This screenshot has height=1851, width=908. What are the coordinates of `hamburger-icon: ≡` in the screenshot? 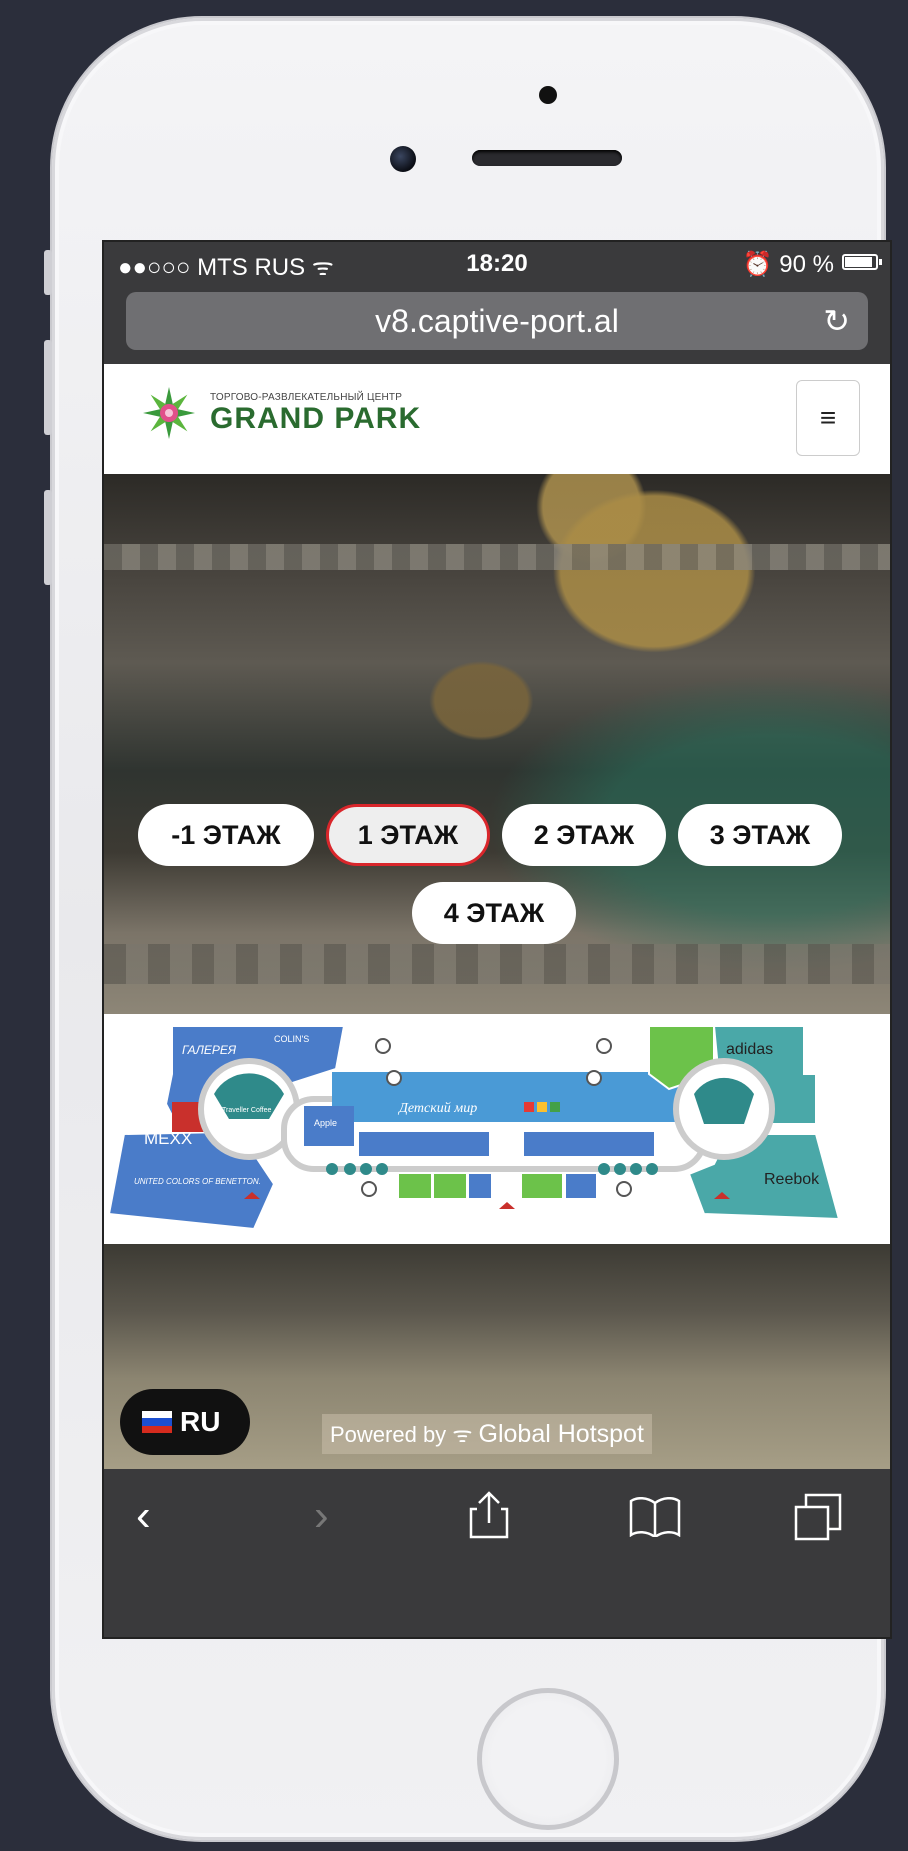 It's located at (828, 417).